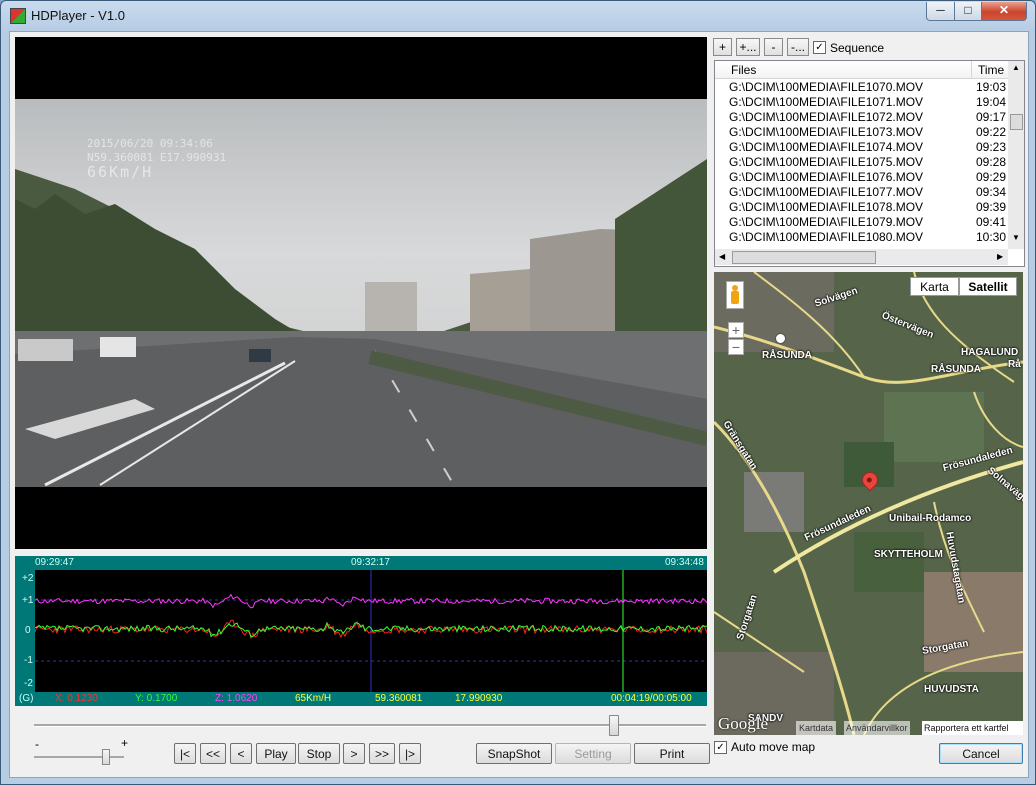  Describe the element at coordinates (804, 257) in the screenshot. I see `hscroll-thumb` at that location.